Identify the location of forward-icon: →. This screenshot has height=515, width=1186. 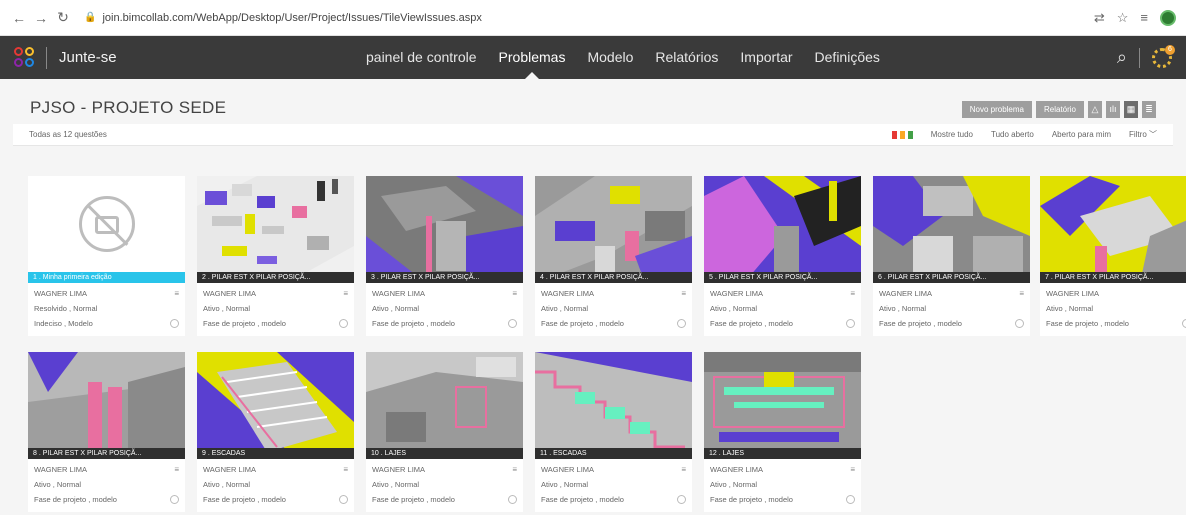
(41, 18).